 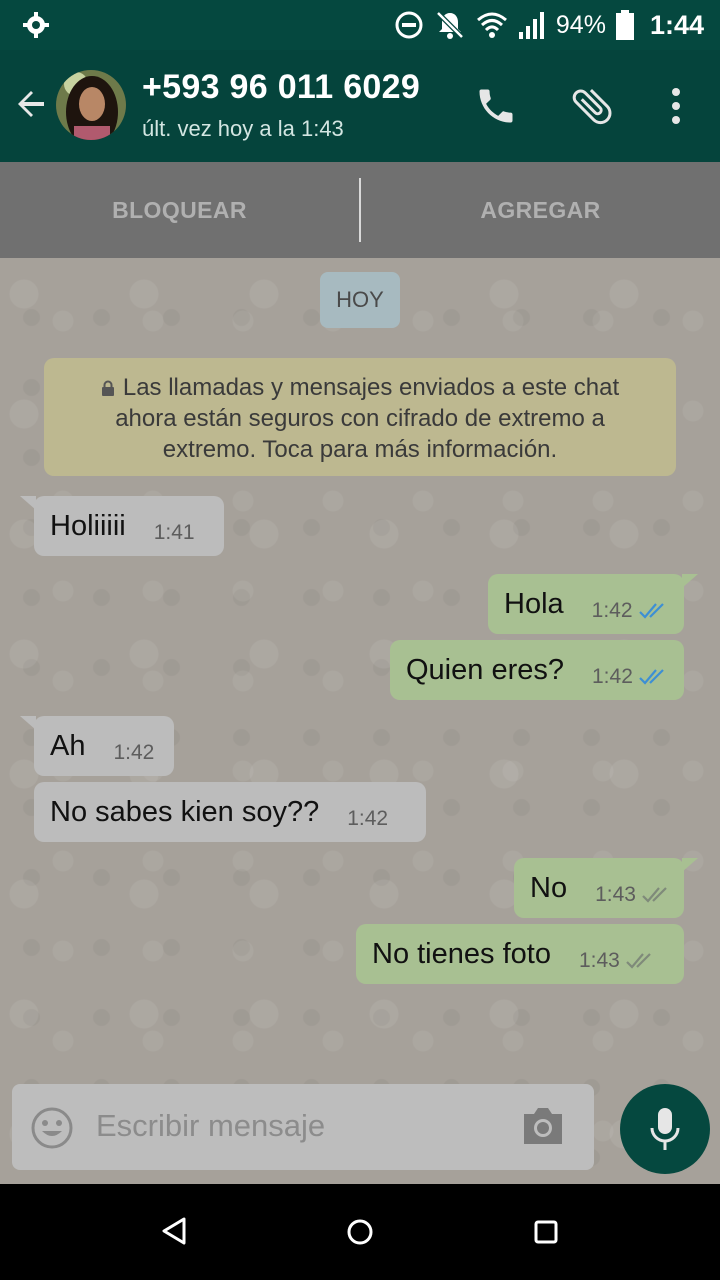 I want to click on mic-icon, so click(x=665, y=1129).